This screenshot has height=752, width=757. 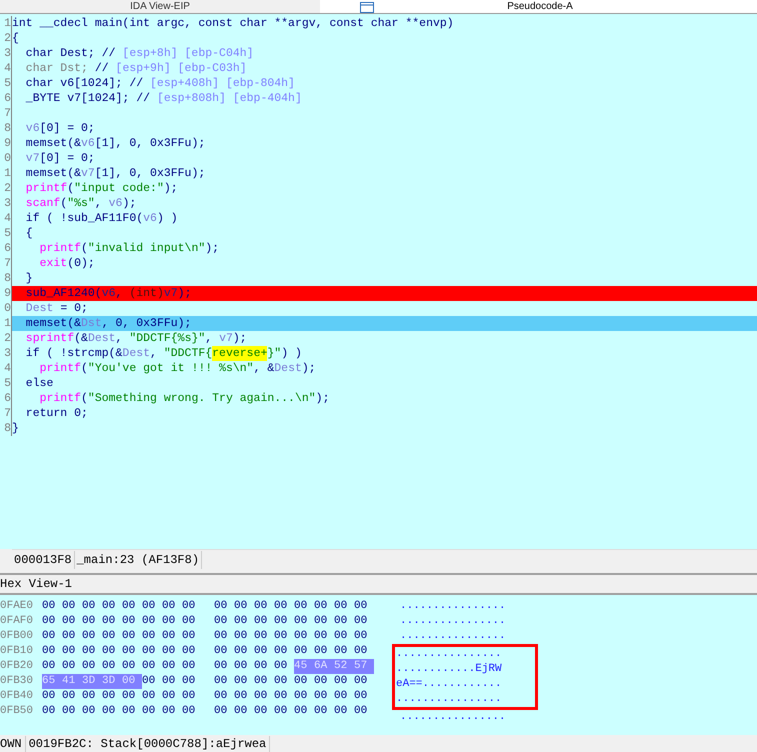 What do you see at coordinates (160, 6) in the screenshot?
I see `tab: IDA View-EIP` at bounding box center [160, 6].